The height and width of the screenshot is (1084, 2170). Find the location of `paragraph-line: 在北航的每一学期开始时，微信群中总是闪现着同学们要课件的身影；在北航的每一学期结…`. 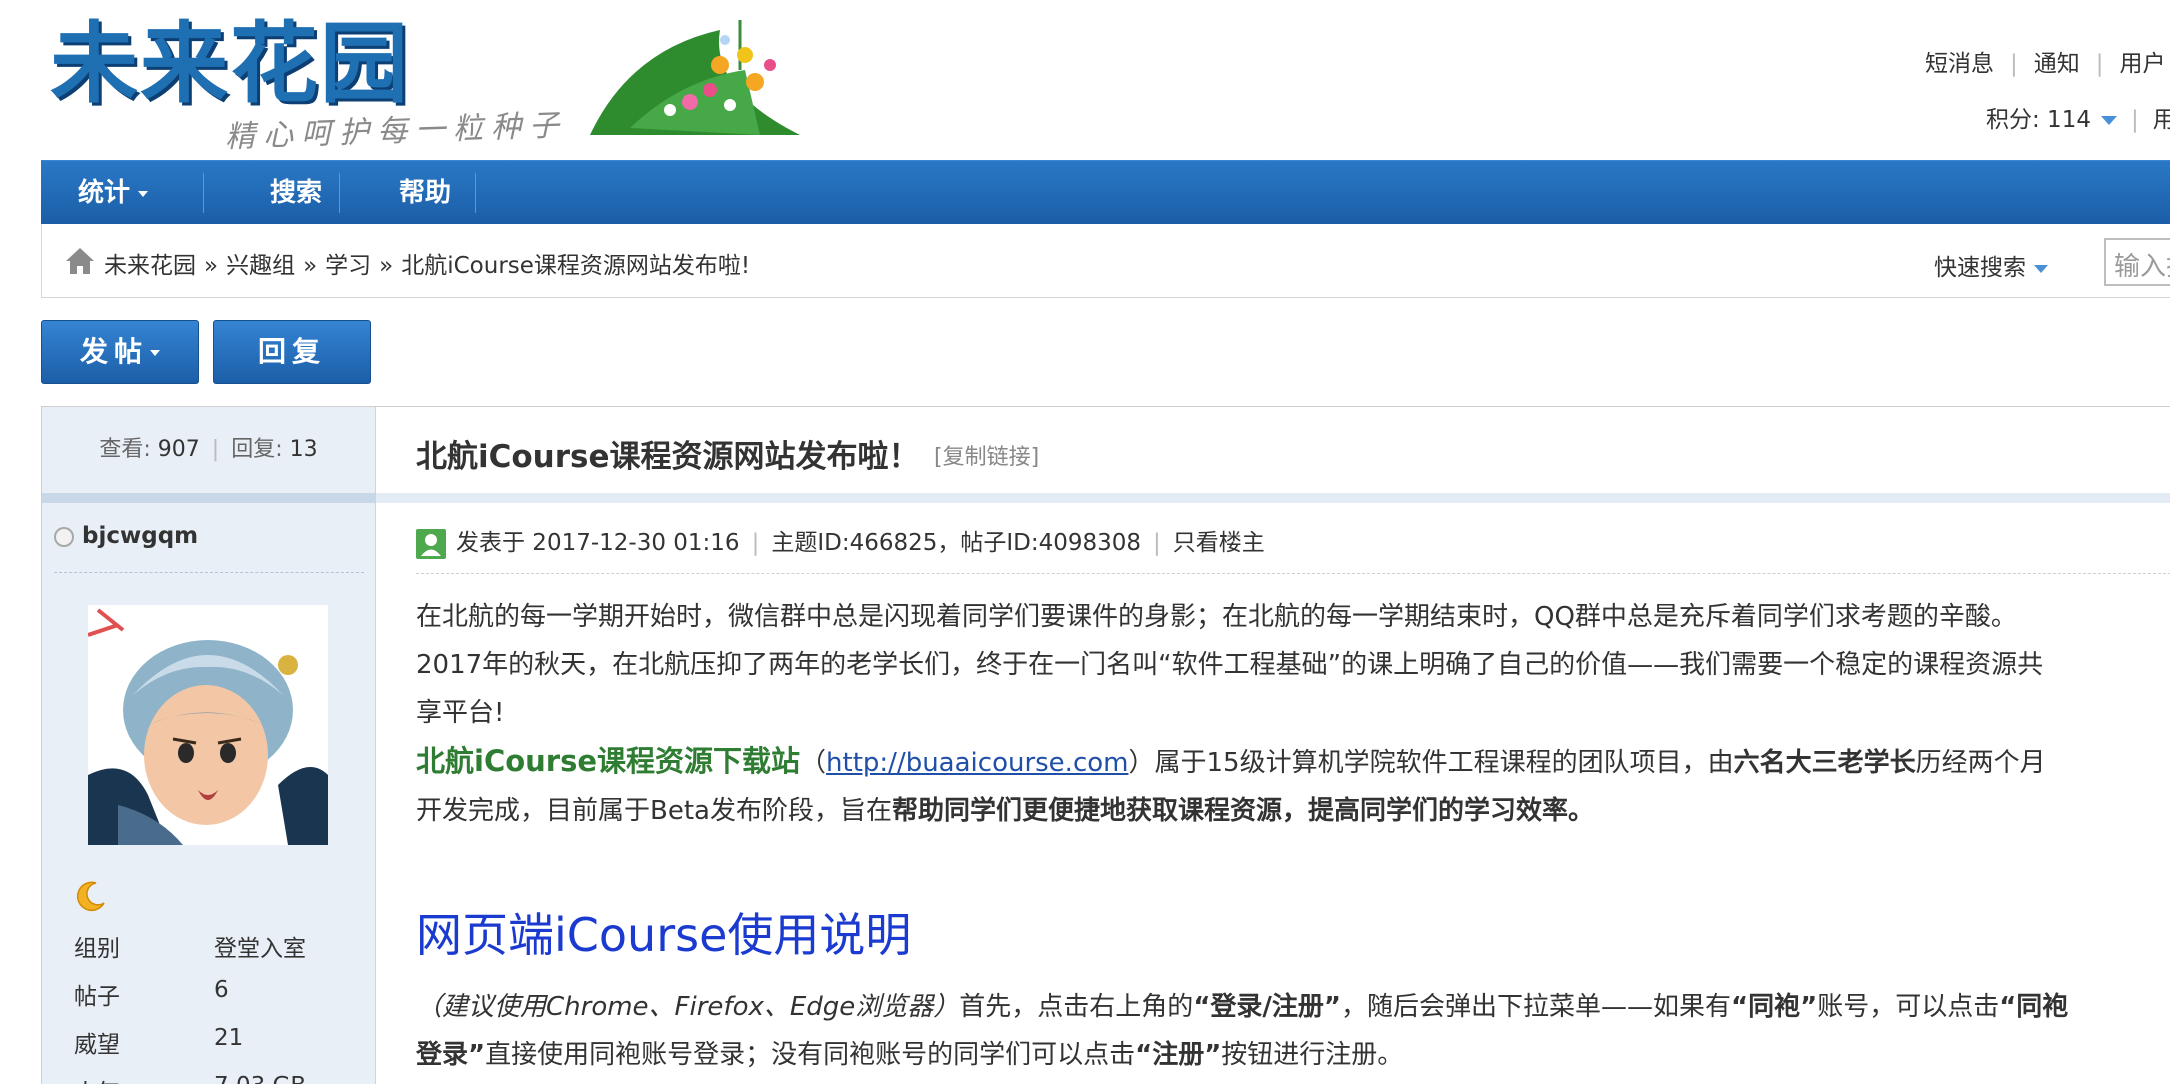

paragraph-line: 在北航的每一学期开始时，微信群中总是闪现着同学们要课件的身影；在北航的每一学期结… is located at coordinates (1216, 617).